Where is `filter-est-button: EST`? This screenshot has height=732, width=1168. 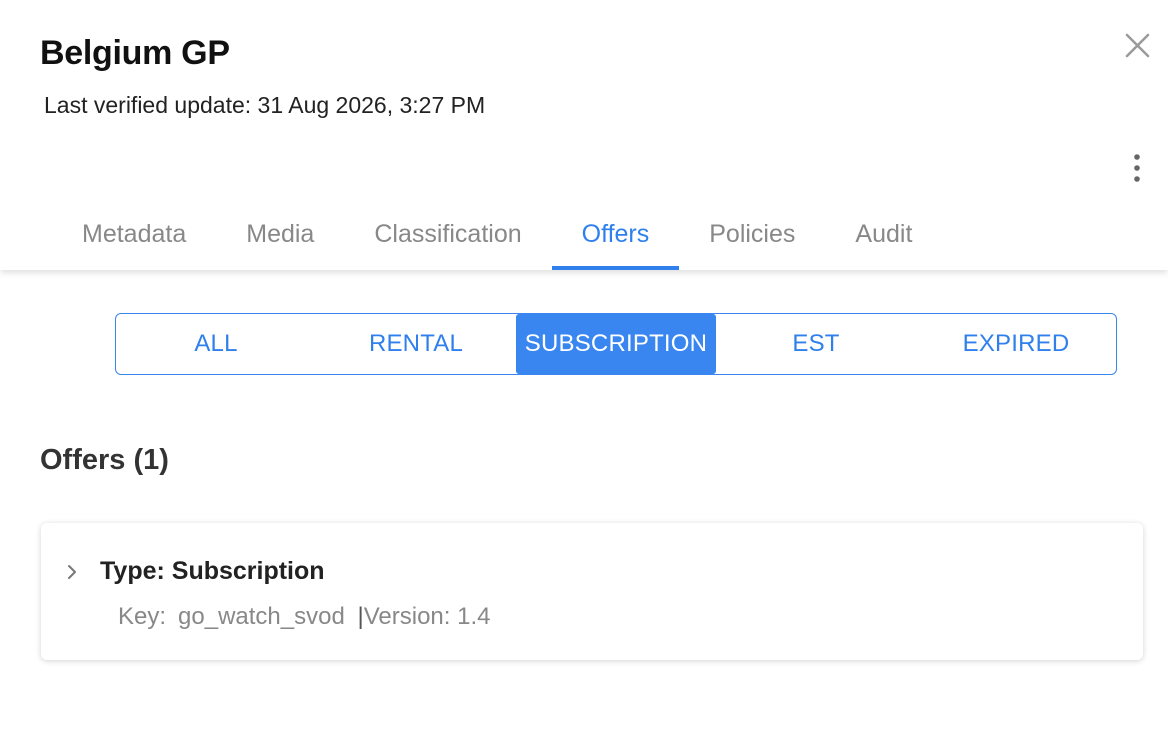
filter-est-button: EST is located at coordinates (816, 344).